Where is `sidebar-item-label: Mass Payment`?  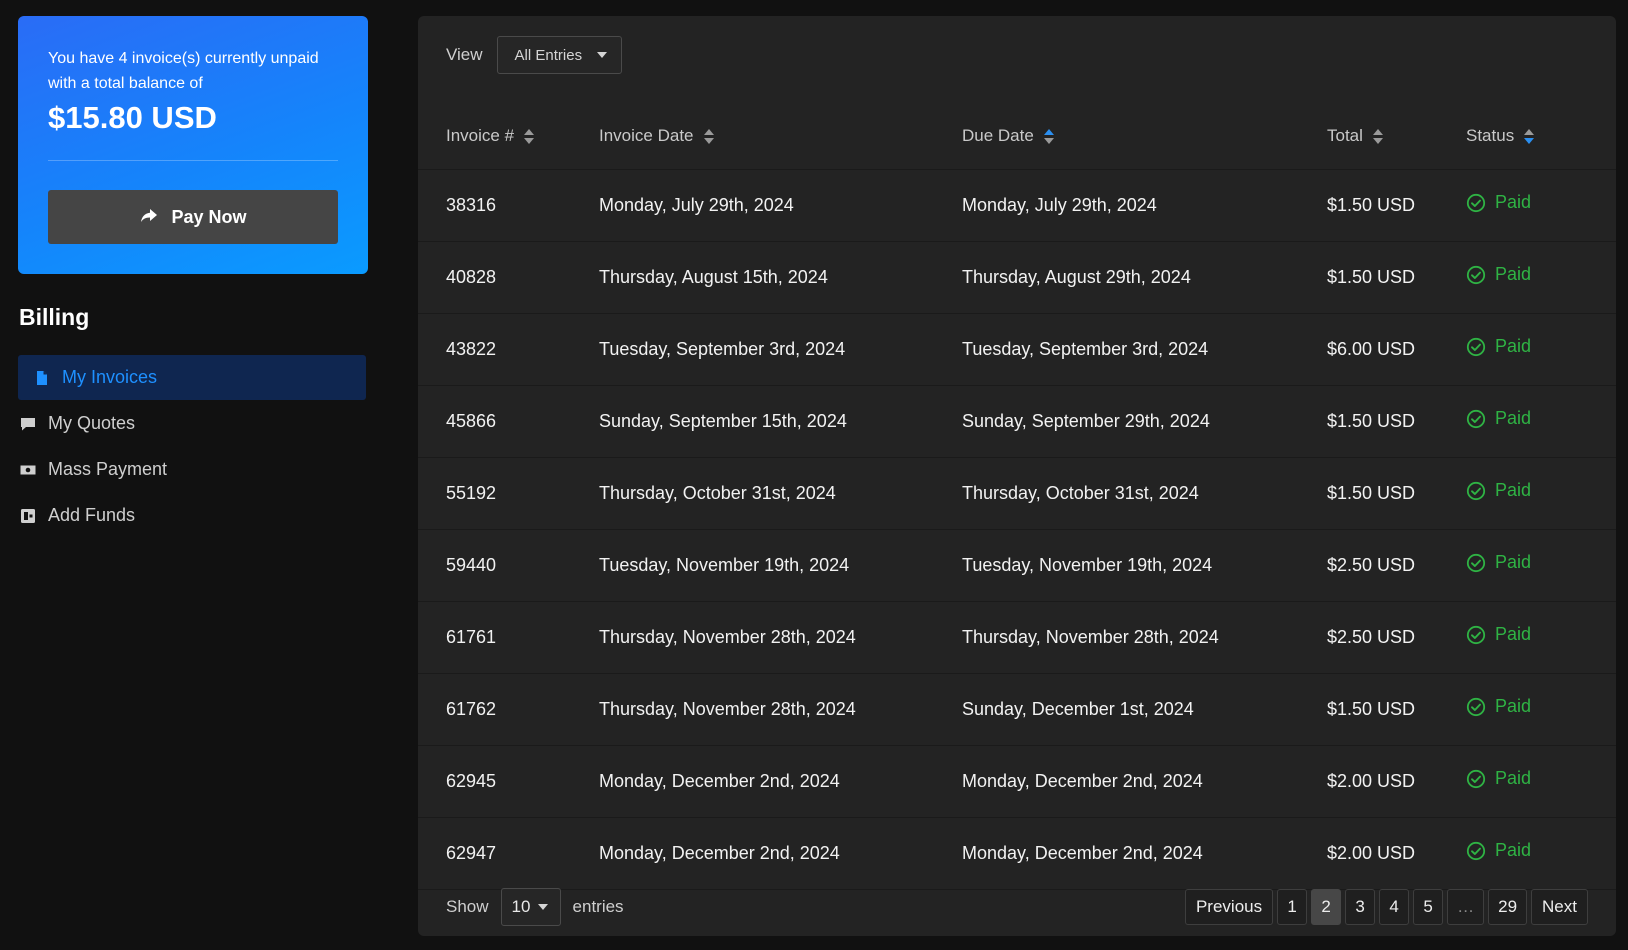 sidebar-item-label: Mass Payment is located at coordinates (108, 469).